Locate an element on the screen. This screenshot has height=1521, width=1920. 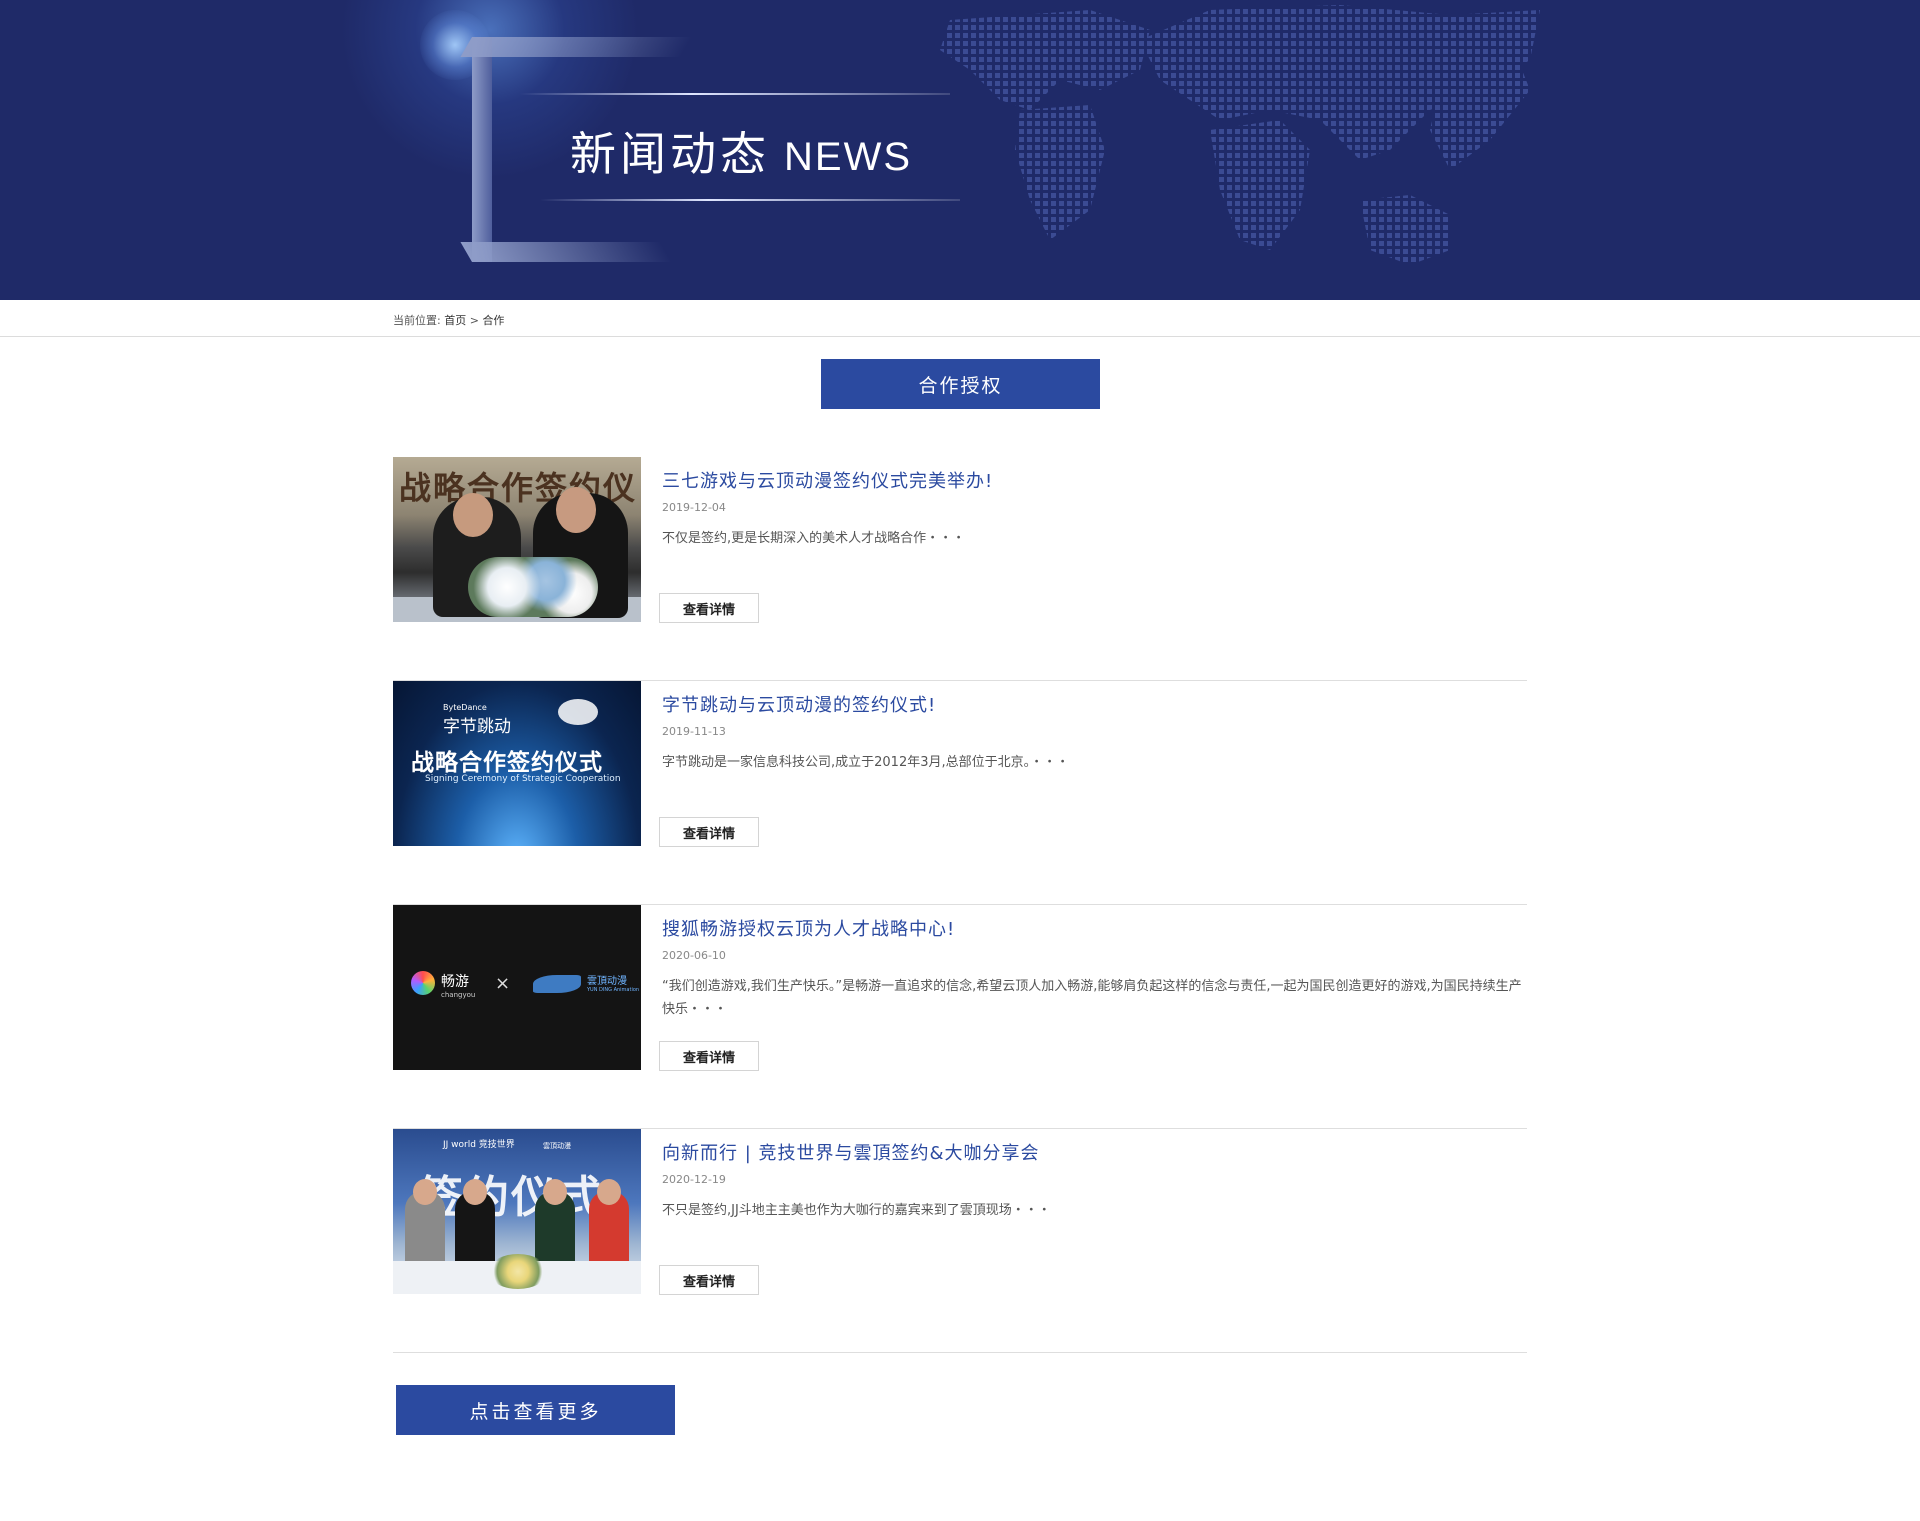
yunding-logo is located at coordinates (578, 712).